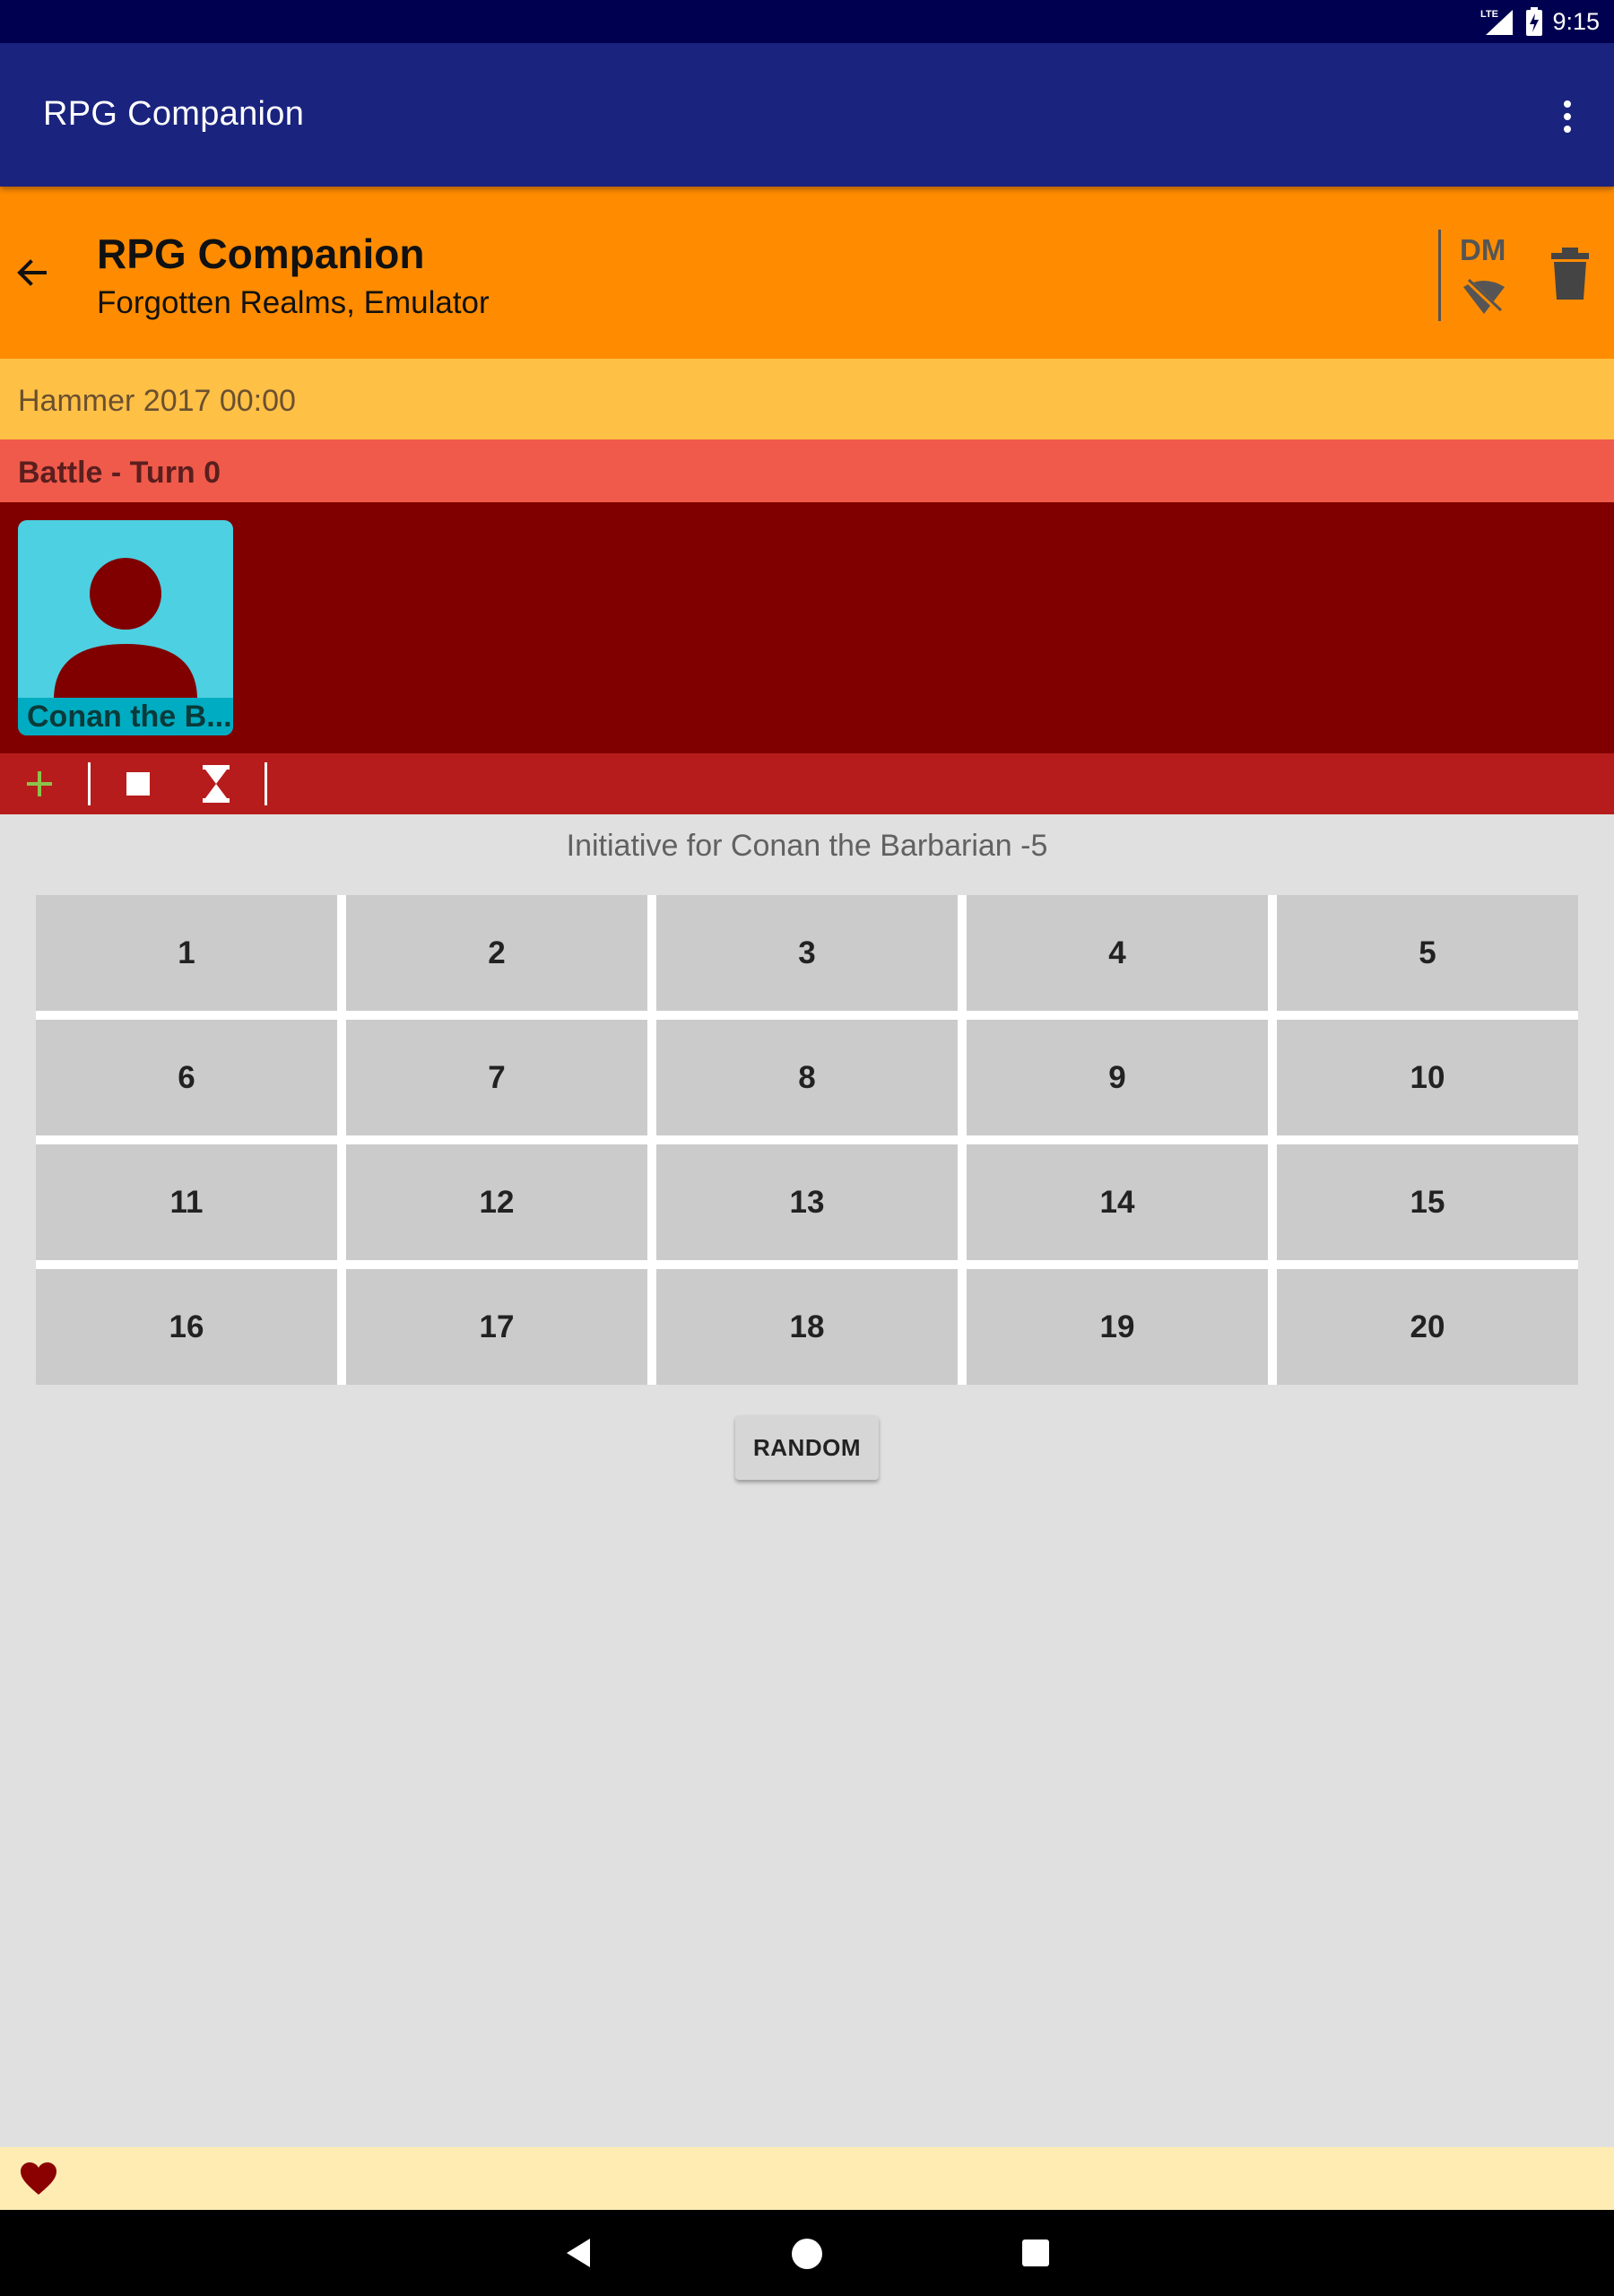  What do you see at coordinates (1534, 21) in the screenshot?
I see `battery-charging-icon` at bounding box center [1534, 21].